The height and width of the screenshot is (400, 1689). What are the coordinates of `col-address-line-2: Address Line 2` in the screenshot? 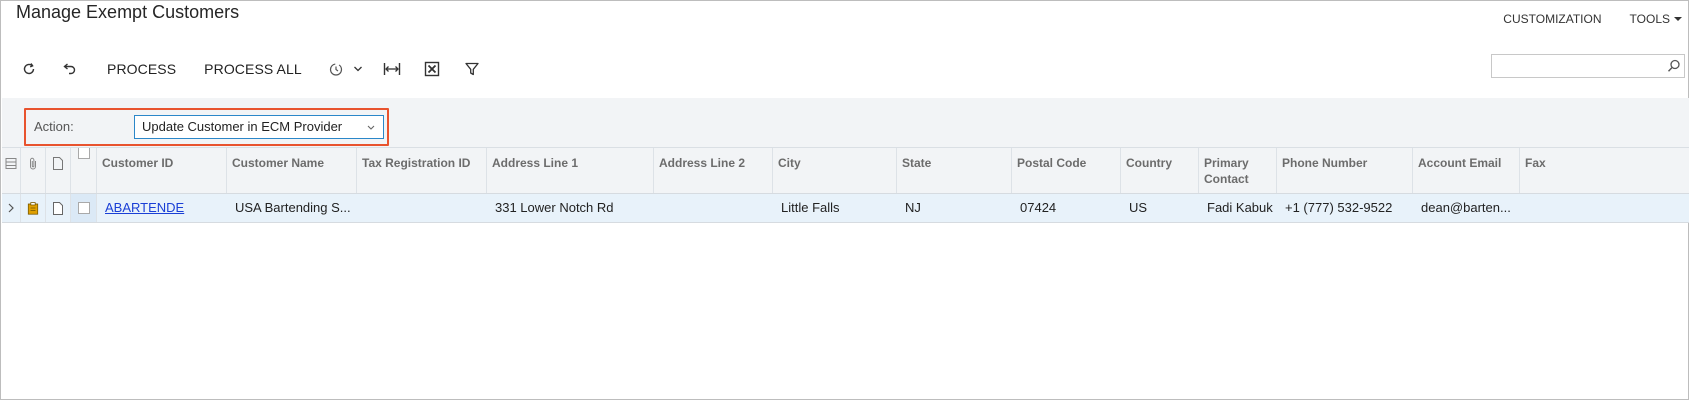 It's located at (713, 170).